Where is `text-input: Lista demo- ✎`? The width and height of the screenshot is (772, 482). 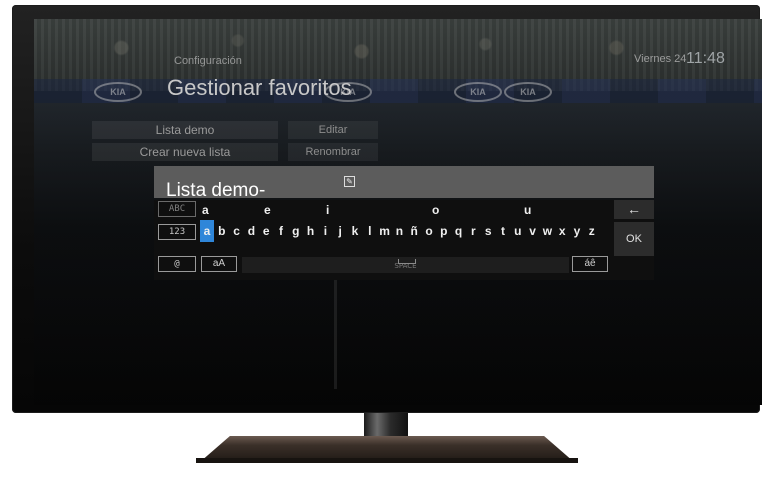
text-input: Lista demo- ✎ is located at coordinates (404, 183).